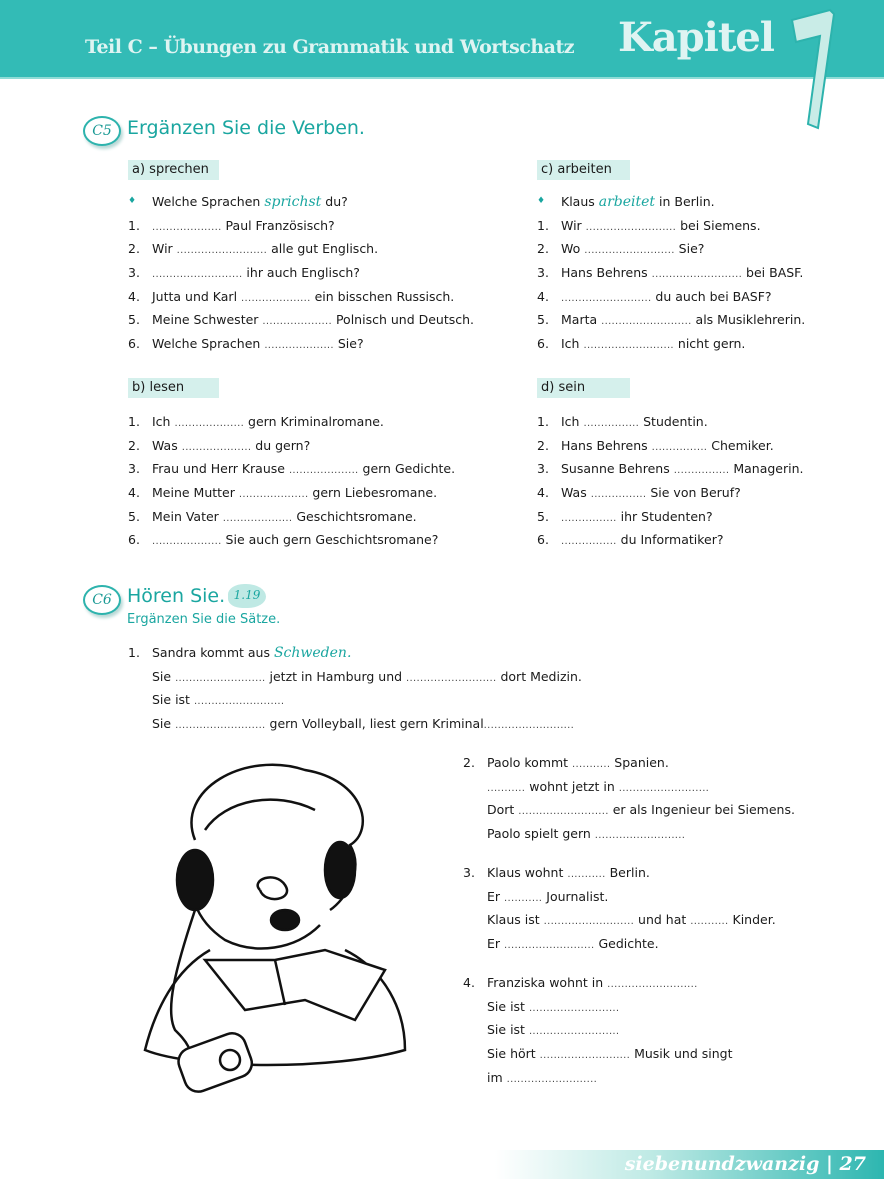 The image size is (884, 1200). I want to click on line-text: Sie?, so click(348, 344).